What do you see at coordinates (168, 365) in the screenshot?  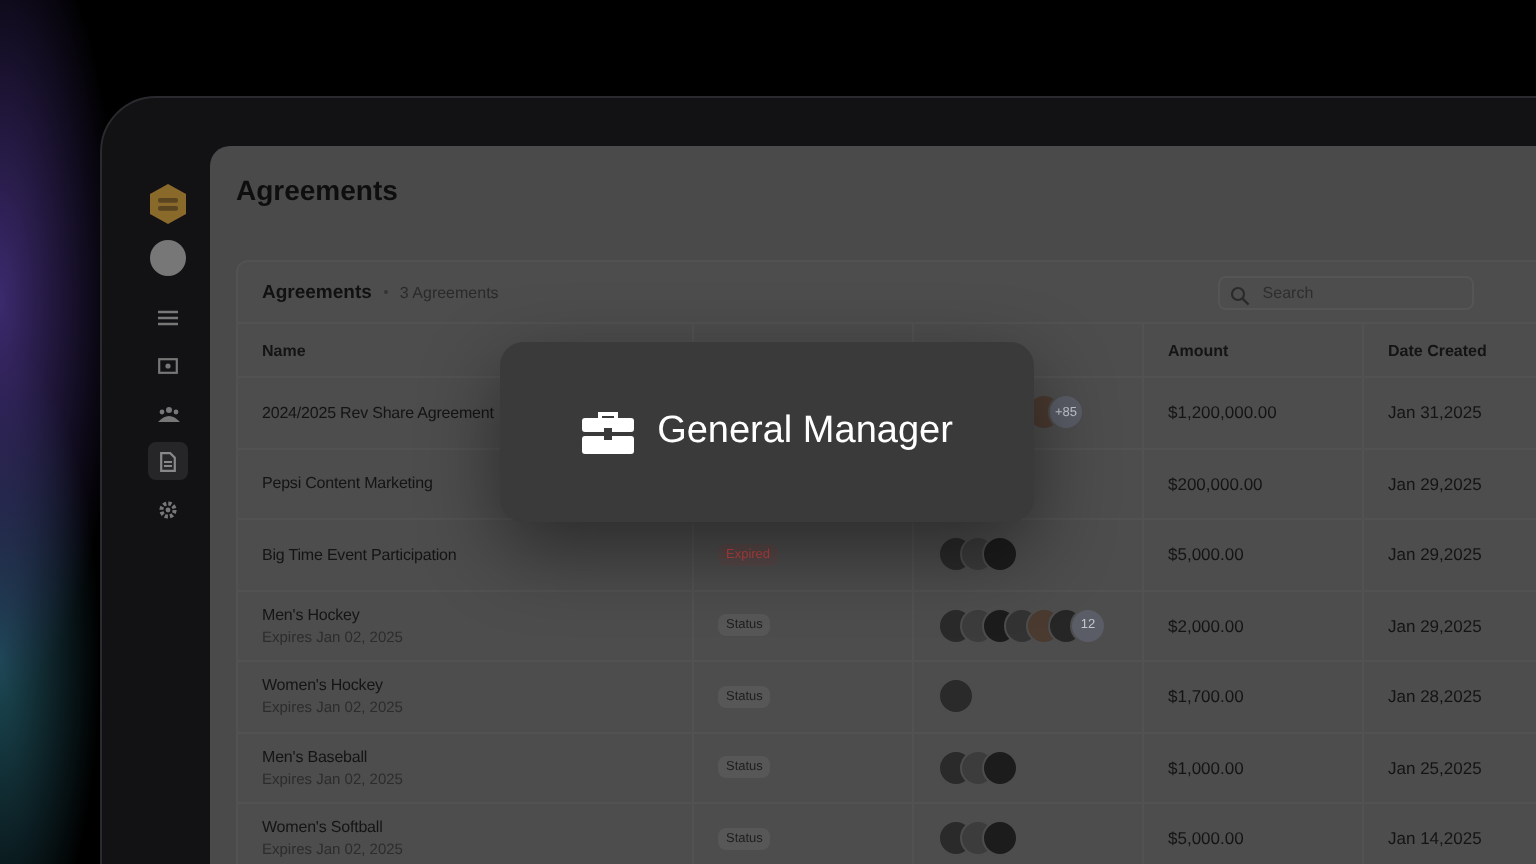 I see `banknote-icon` at bounding box center [168, 365].